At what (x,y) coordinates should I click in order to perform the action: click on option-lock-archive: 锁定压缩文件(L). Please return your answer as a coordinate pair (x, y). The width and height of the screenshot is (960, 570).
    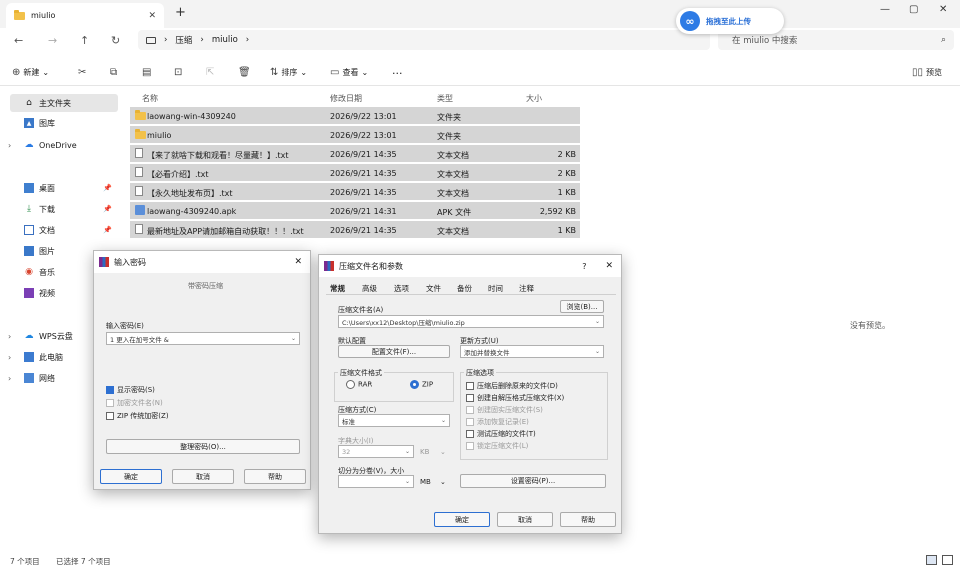
    Looking at the image, I should click on (497, 446).